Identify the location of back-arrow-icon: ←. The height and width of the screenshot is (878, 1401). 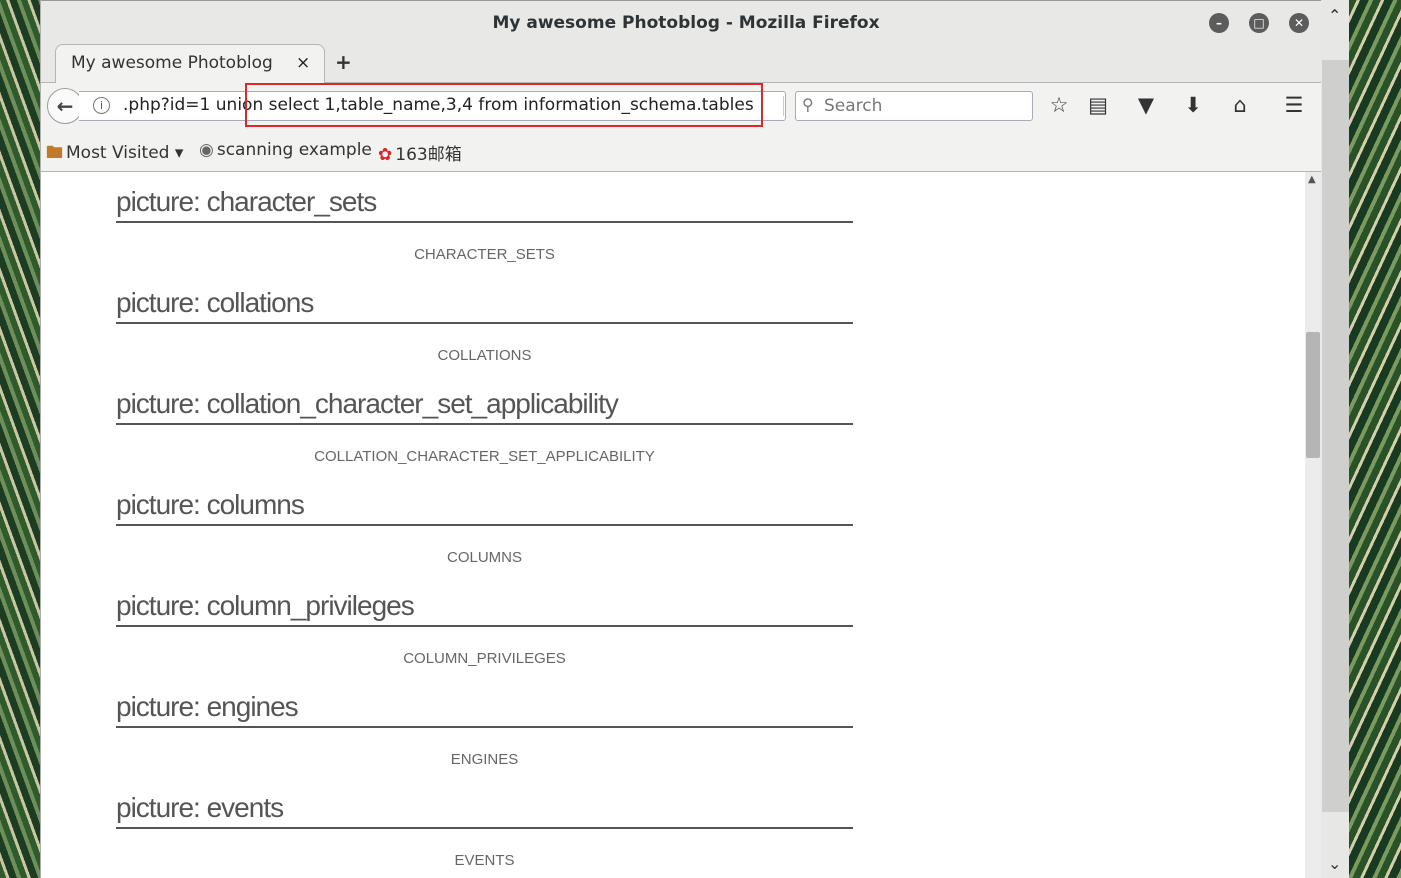
(65, 106).